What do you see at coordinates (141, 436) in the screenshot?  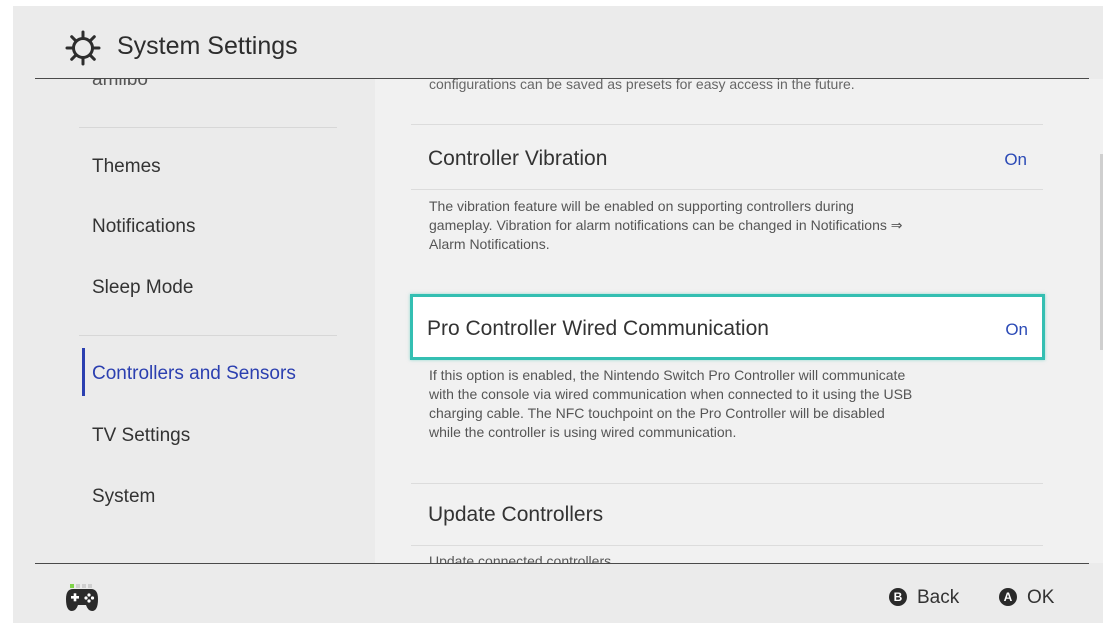 I see `sidebar-item-tv-settings: TV Settings` at bounding box center [141, 436].